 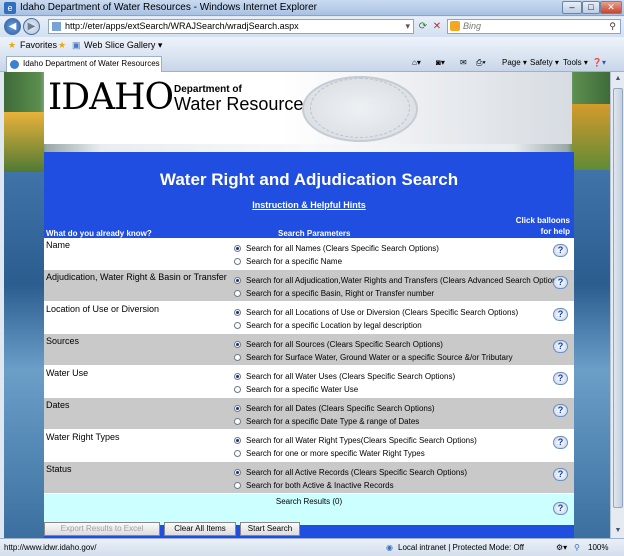 I want to click on vertical-scrollbar: ▲ ▼, so click(x=617, y=305).